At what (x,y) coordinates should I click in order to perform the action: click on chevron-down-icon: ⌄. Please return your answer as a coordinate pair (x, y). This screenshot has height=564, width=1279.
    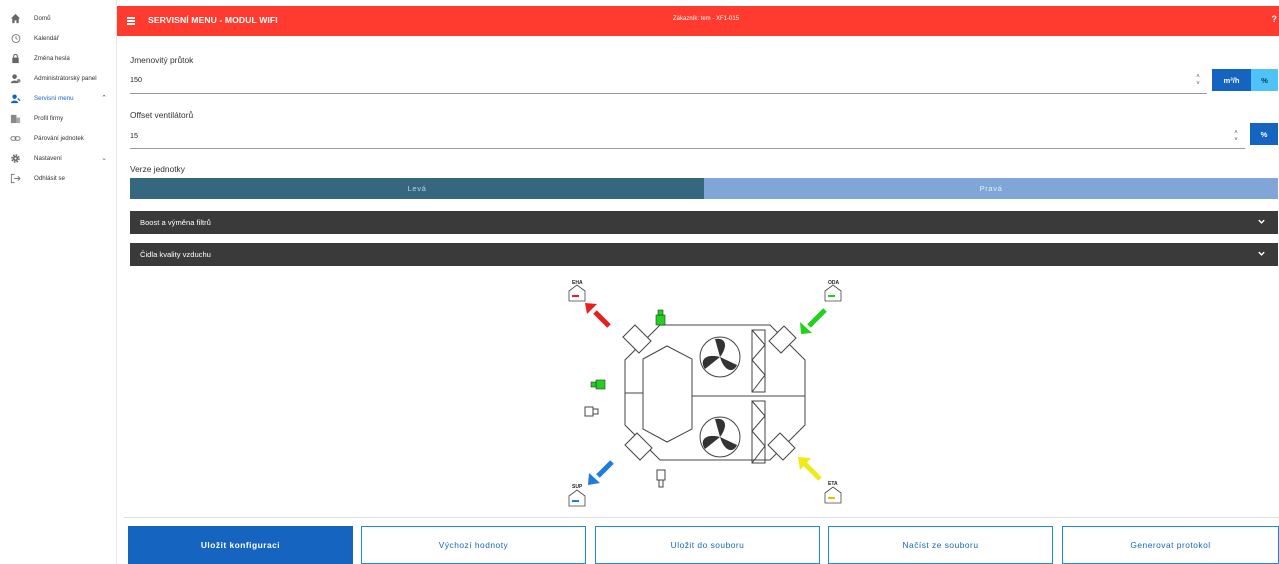
    Looking at the image, I should click on (104, 158).